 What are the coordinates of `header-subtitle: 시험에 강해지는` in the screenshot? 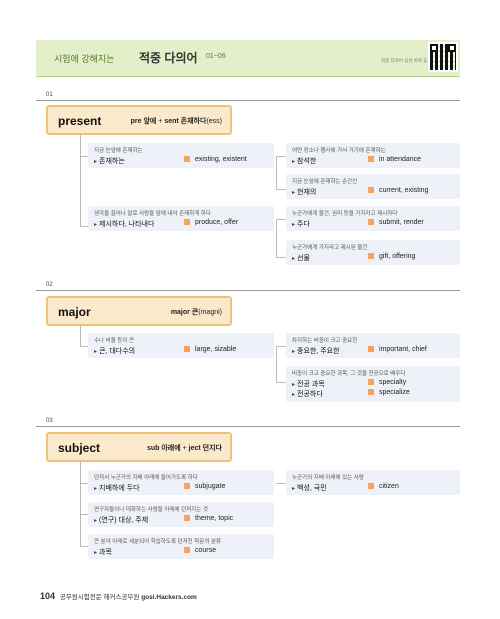 It's located at (84, 59).